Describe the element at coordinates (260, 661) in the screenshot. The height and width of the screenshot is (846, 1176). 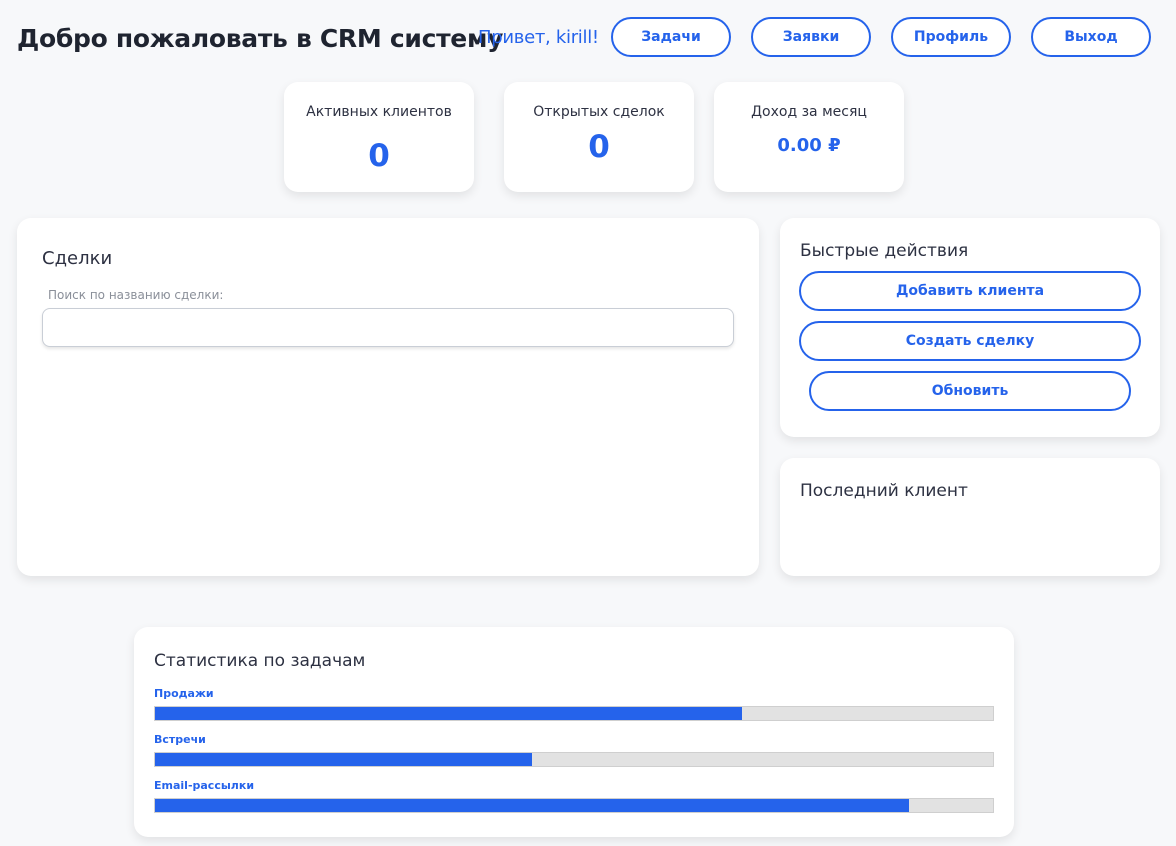
I see `task-stats-title: Статистика по задачам` at that location.